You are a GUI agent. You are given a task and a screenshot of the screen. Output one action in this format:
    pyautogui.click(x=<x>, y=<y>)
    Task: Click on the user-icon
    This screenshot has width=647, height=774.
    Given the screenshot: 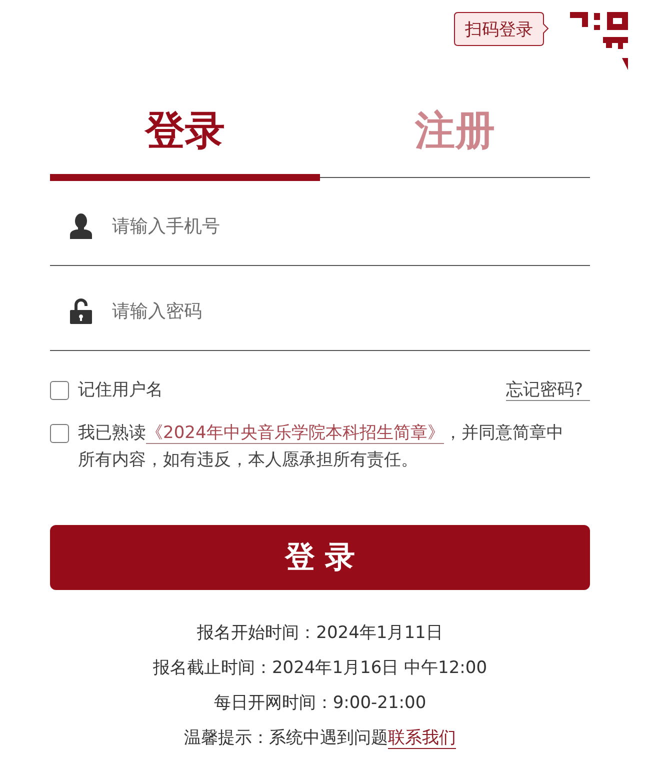 What is the action you would take?
    pyautogui.click(x=81, y=226)
    